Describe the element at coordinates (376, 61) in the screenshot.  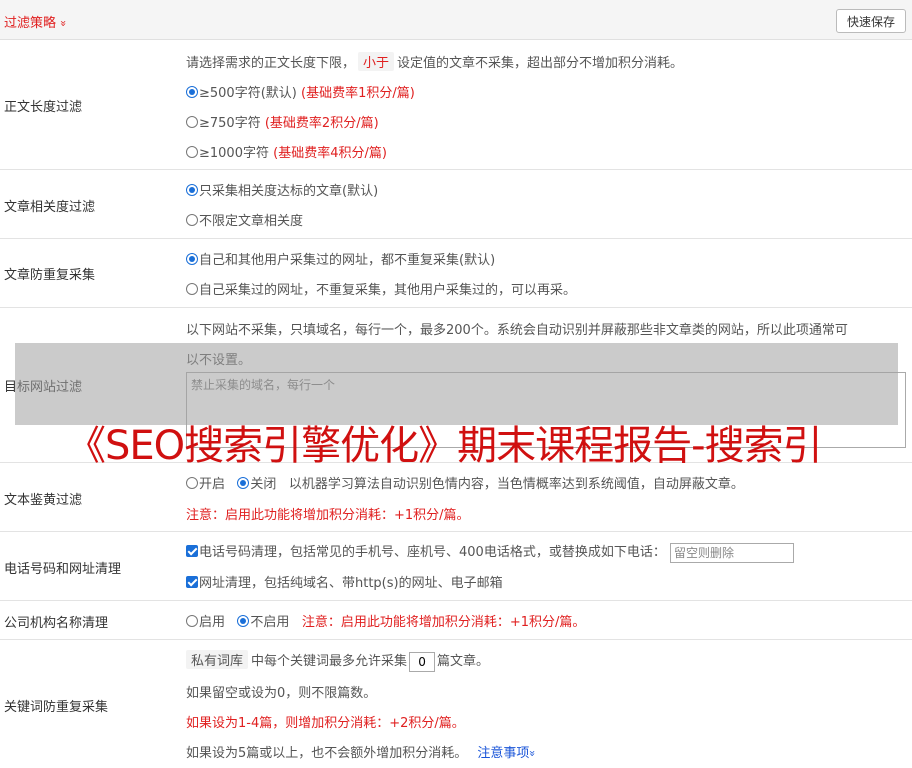
I see `less-than-badge: 小于` at that location.